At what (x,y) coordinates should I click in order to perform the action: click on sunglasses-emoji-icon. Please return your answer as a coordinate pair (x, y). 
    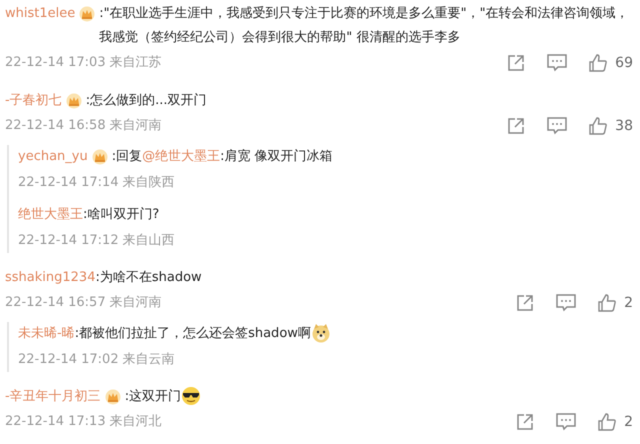
    Looking at the image, I should click on (191, 396).